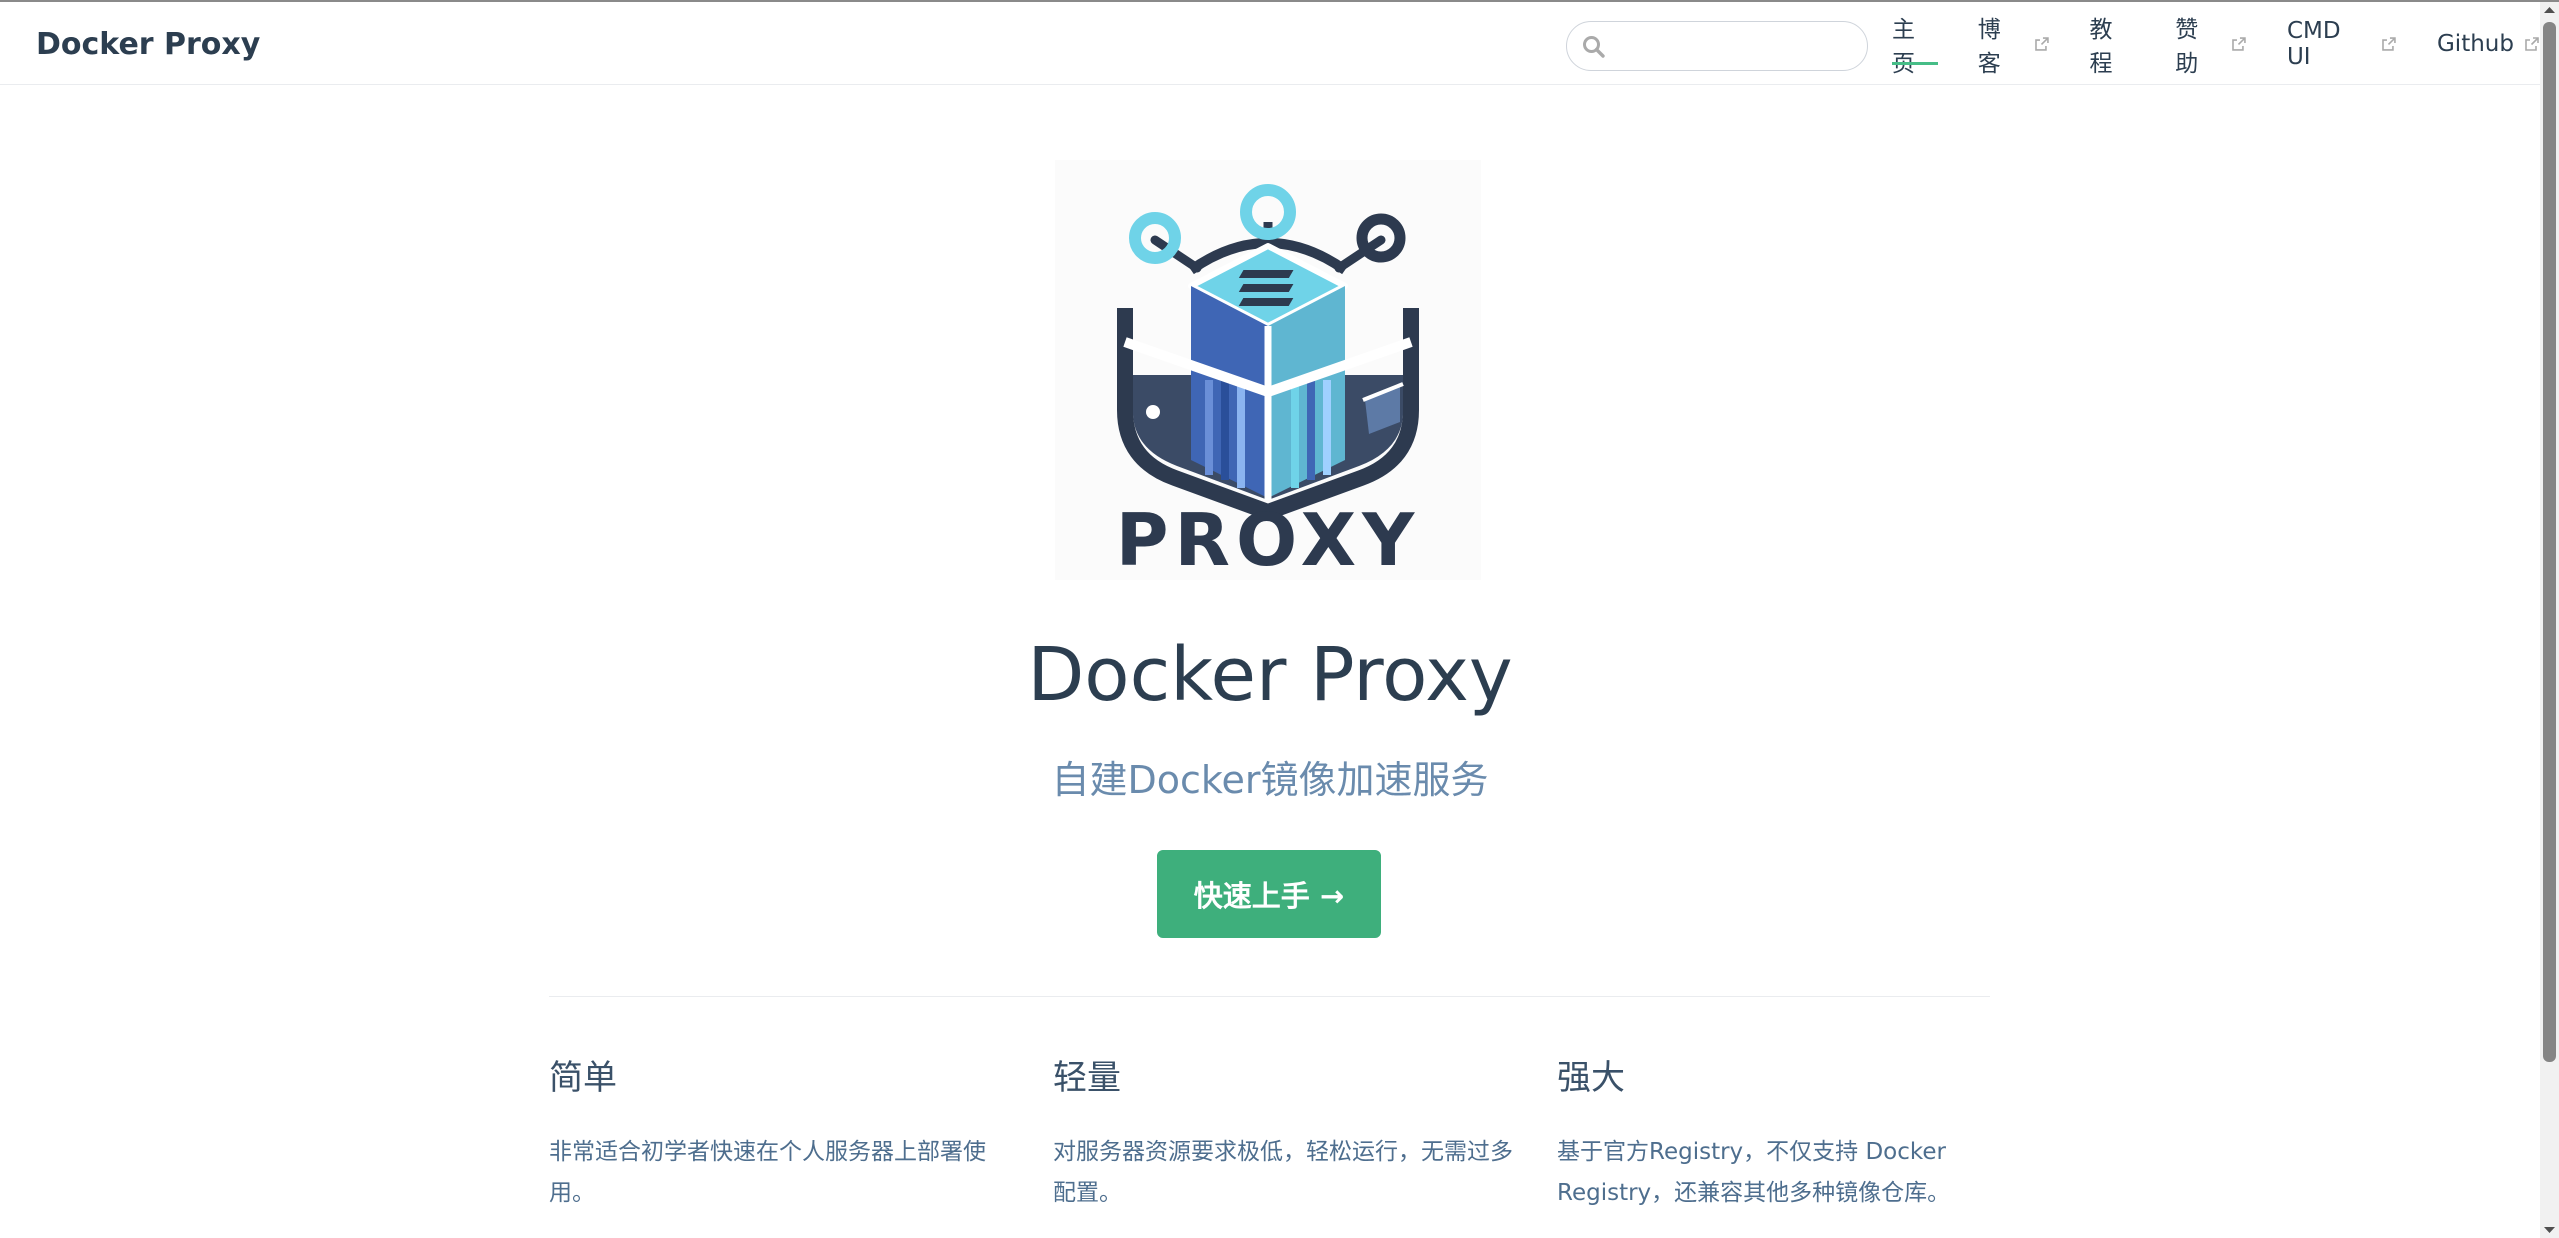 Image resolution: width=2559 pixels, height=1238 pixels. I want to click on feature-title: 强大, so click(1591, 1078).